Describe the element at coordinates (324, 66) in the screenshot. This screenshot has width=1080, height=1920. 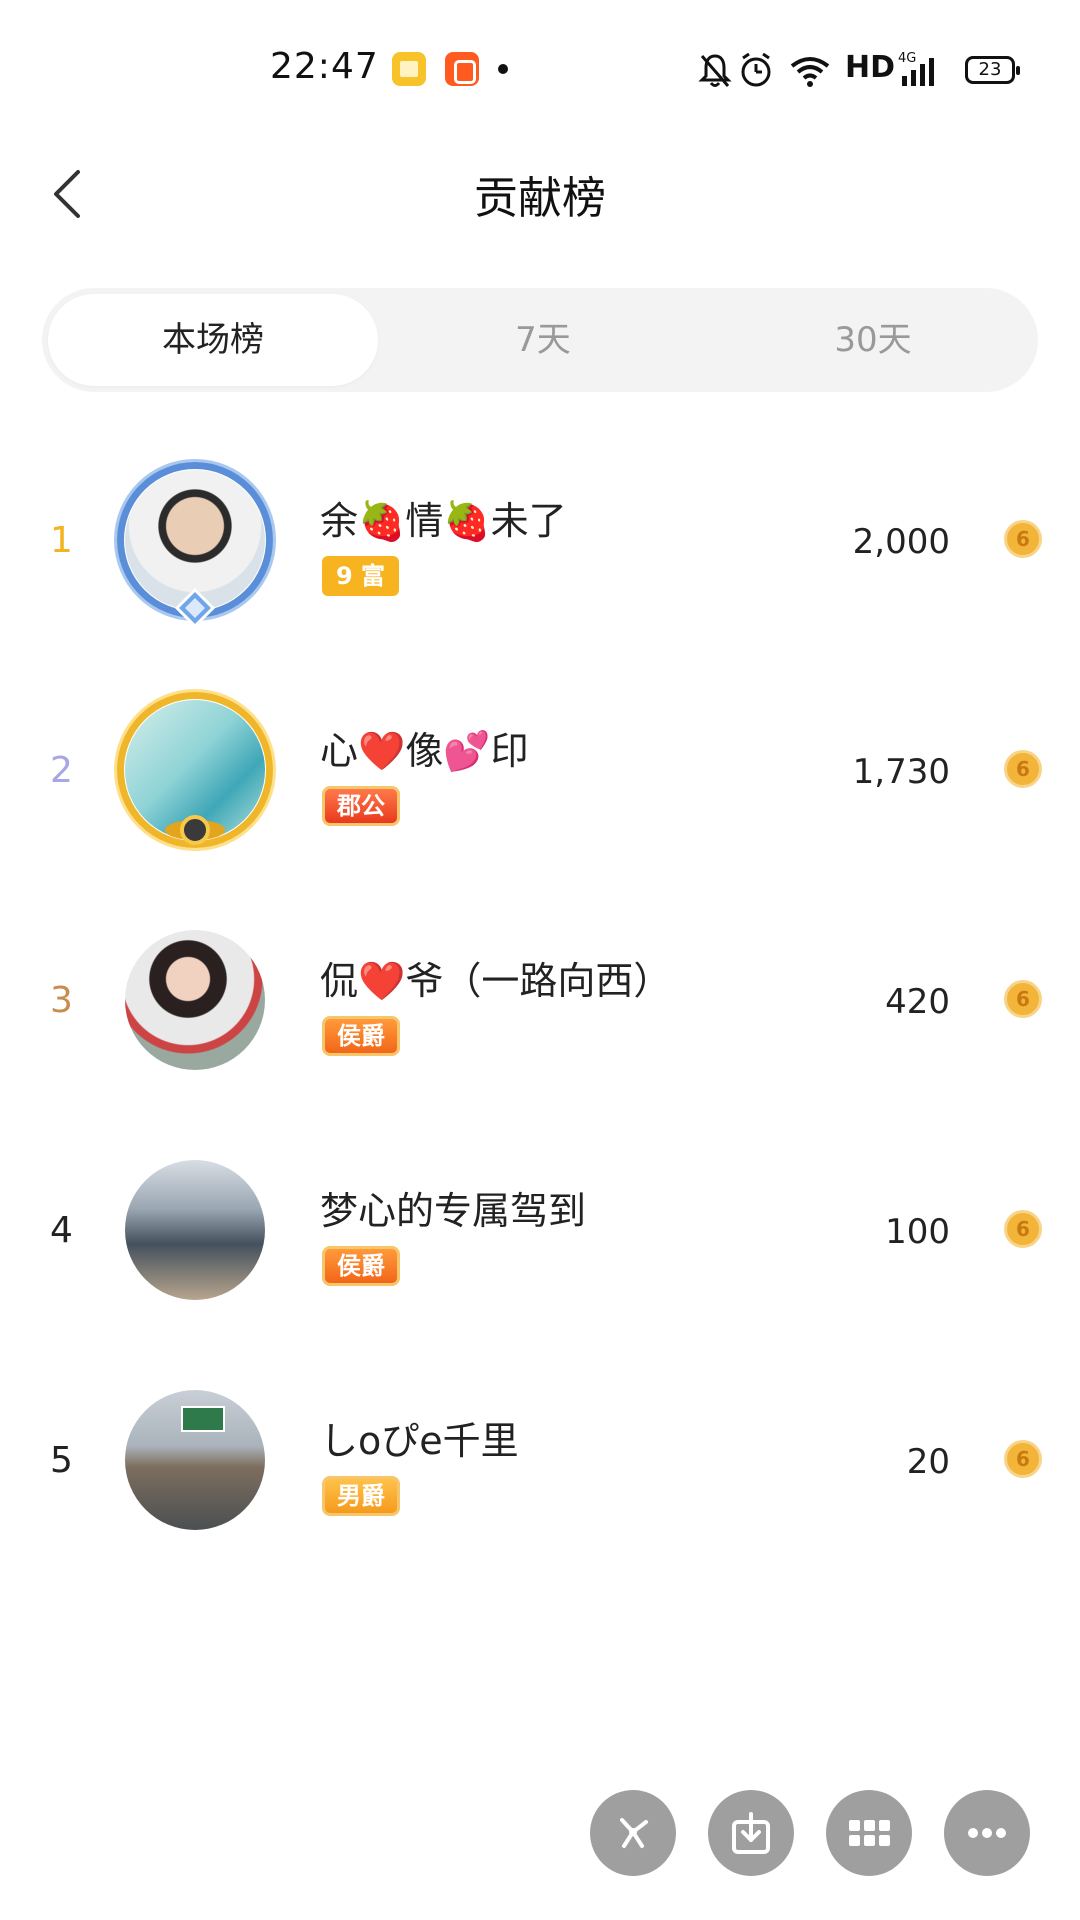
I see `status-time: 22:47` at that location.